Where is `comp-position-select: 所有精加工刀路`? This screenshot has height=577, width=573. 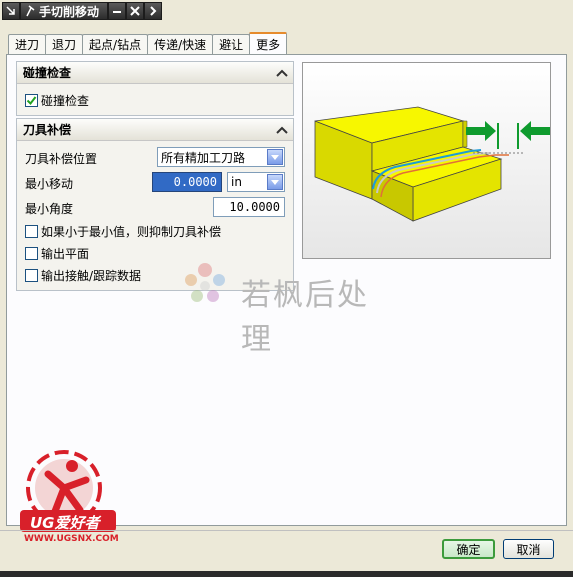
comp-position-select: 所有精加工刀路 is located at coordinates (221, 157).